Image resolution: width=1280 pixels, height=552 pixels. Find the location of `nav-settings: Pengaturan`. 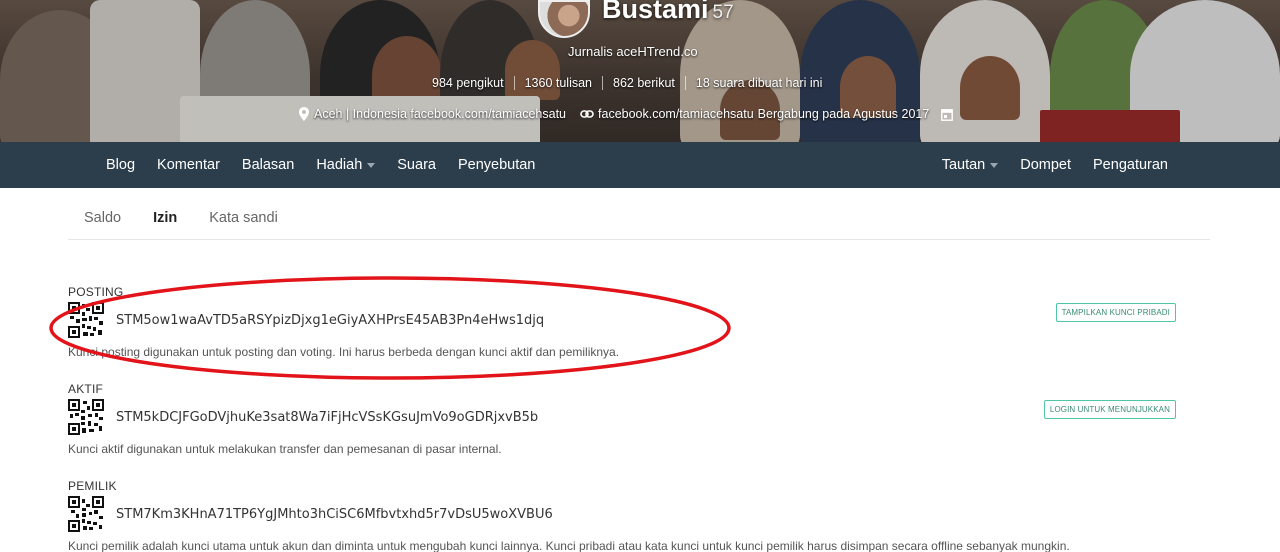

nav-settings: Pengaturan is located at coordinates (1130, 165).